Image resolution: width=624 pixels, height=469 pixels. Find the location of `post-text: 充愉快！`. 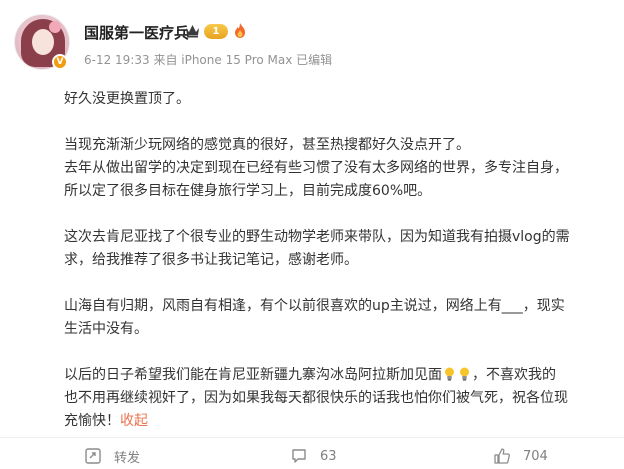

post-text: 充愉快！ is located at coordinates (92, 421).